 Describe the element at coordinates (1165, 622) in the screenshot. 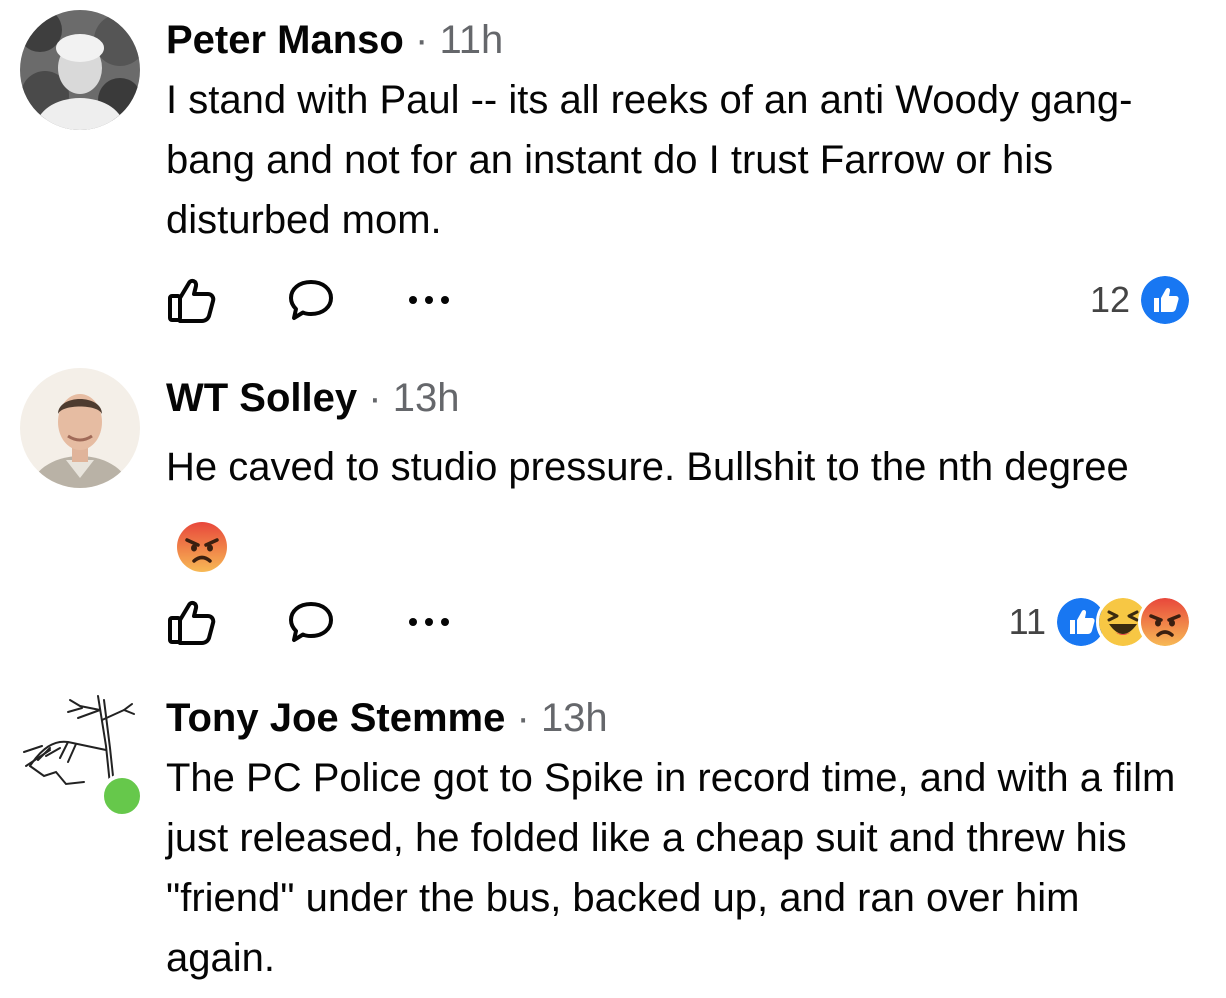

I see `angry-reaction-icon` at that location.